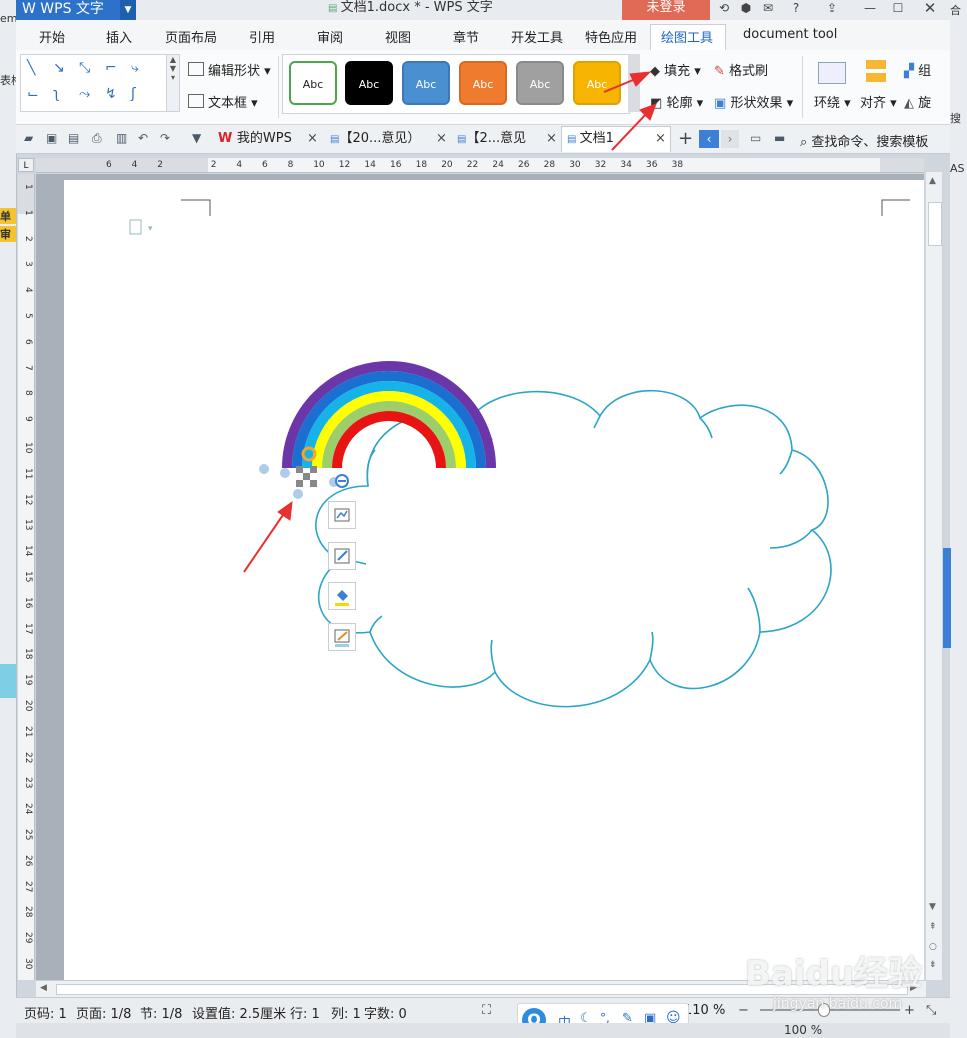 Image resolution: width=967 pixels, height=1038 pixels. Describe the element at coordinates (938, 576) in the screenshot. I see `vertical-scrollbar: ▲ ▼ ⇞ ○ ⇟` at that location.